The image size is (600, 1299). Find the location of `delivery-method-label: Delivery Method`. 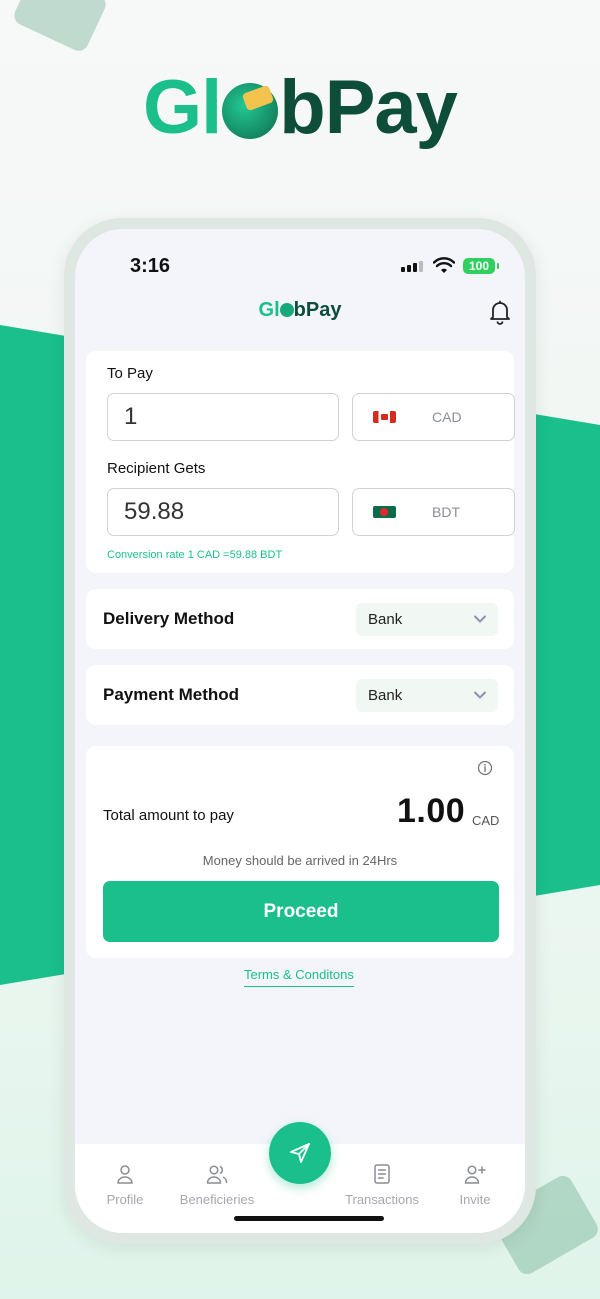

delivery-method-label: Delivery Method is located at coordinates (169, 618).